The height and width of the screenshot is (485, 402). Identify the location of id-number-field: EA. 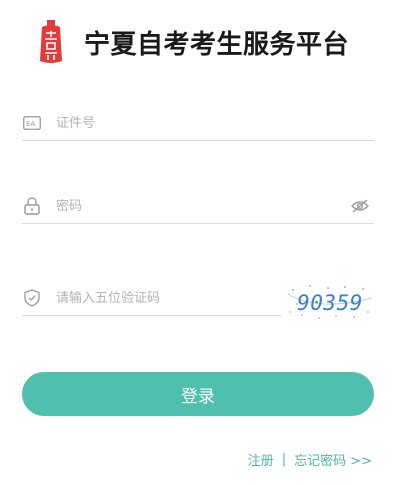
(198, 123).